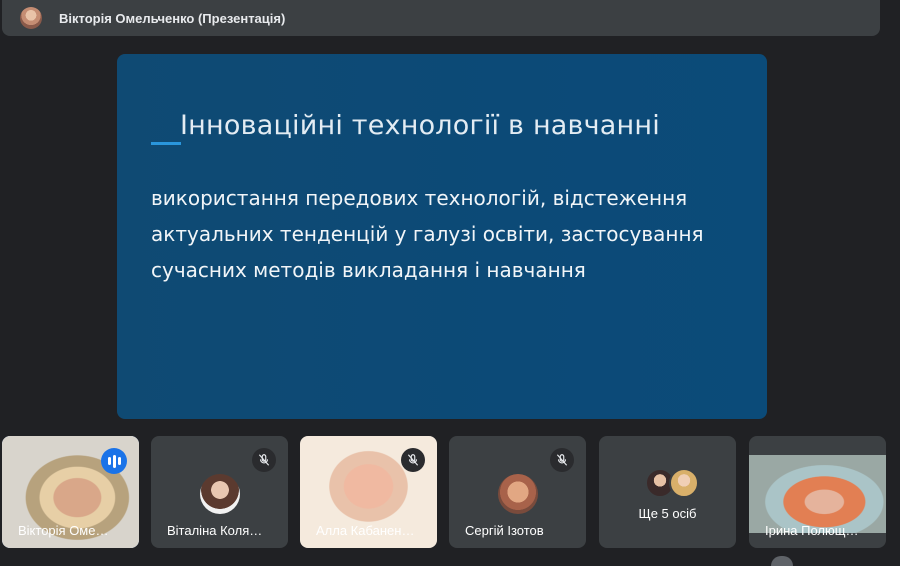  I want to click on participant-name: Сергій Ізотов, so click(504, 530).